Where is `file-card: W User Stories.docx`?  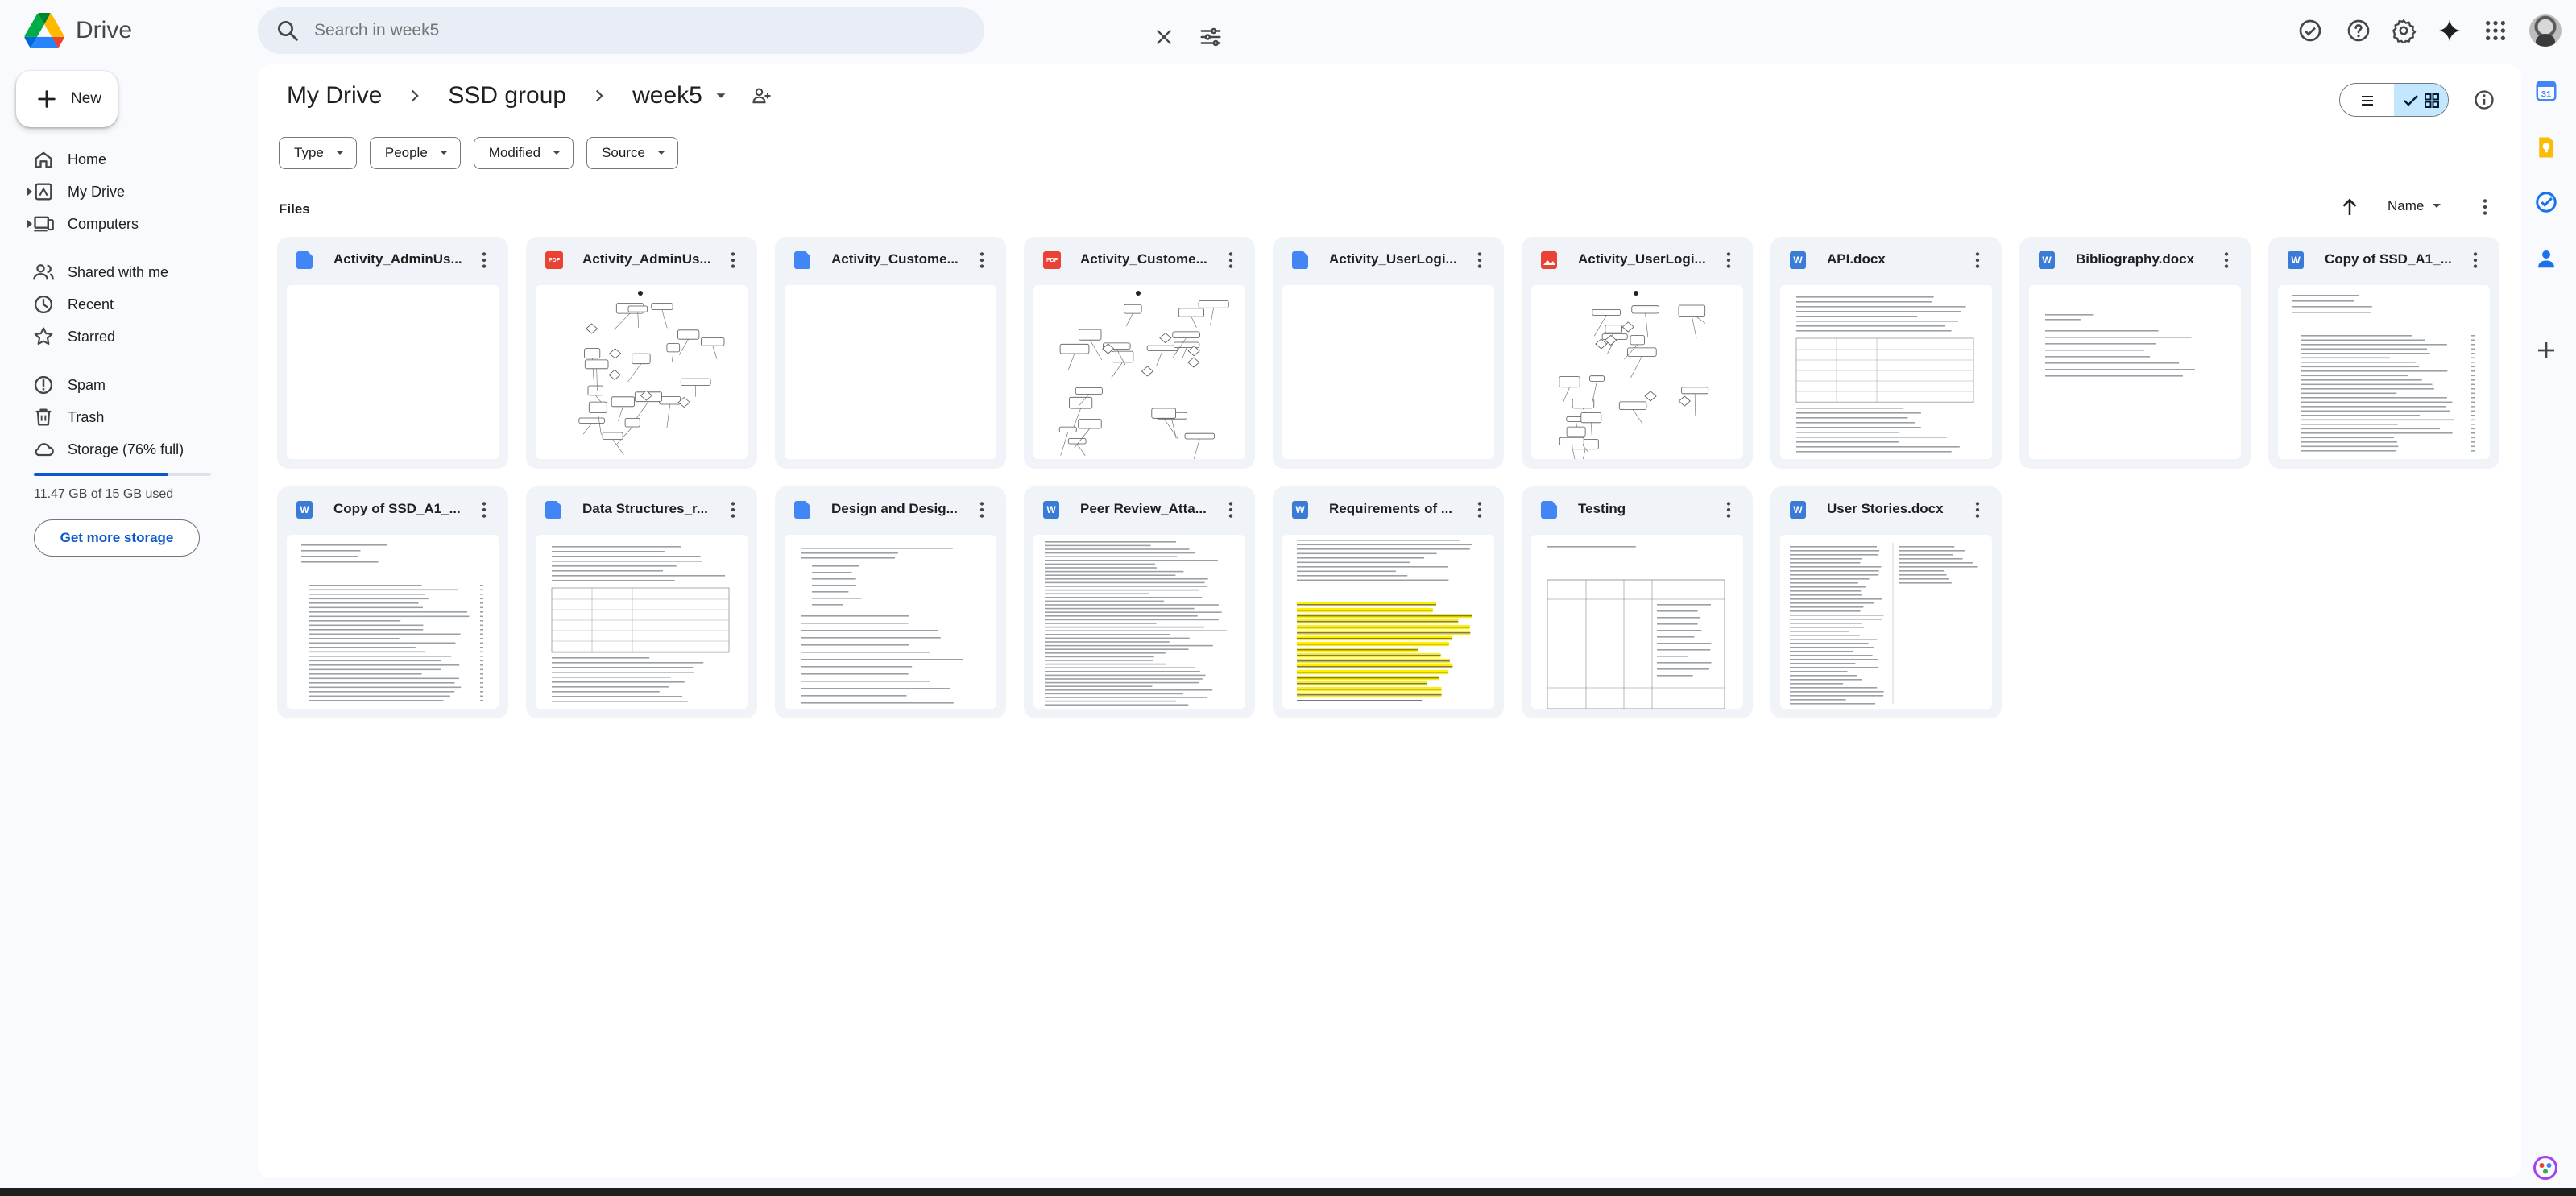 file-card: W User Stories.docx is located at coordinates (1886, 602).